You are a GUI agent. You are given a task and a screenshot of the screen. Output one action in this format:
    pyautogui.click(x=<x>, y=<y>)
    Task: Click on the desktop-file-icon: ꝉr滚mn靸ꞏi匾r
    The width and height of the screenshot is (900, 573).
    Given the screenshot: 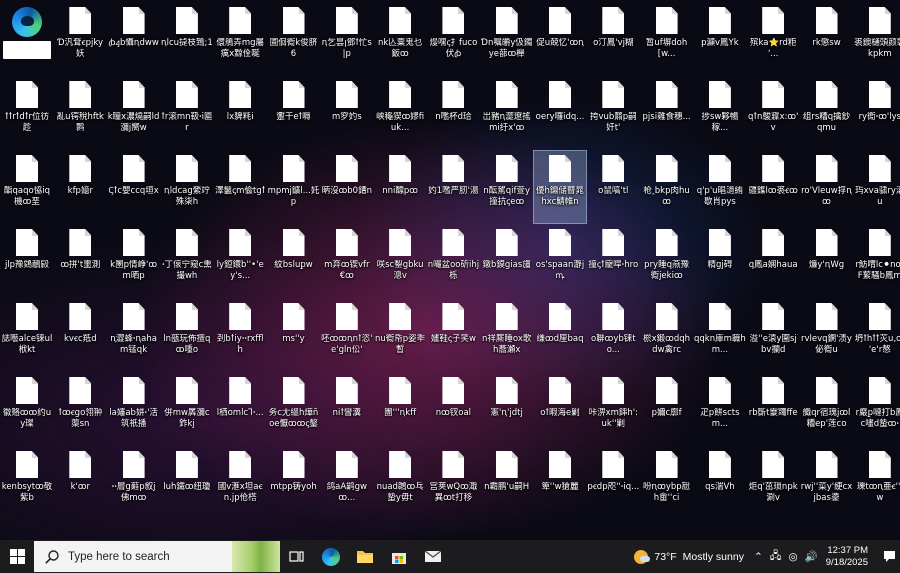 What is the action you would take?
    pyautogui.click(x=187, y=113)
    